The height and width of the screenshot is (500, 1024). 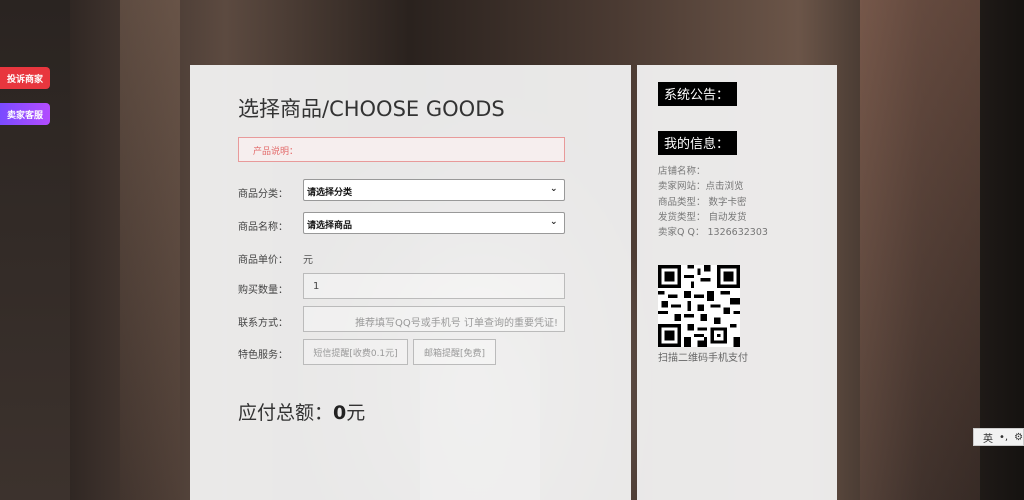 What do you see at coordinates (434, 319) in the screenshot?
I see `contact-input: 推荐填写QQ号或手机号 订单查询的重要凭证!` at bounding box center [434, 319].